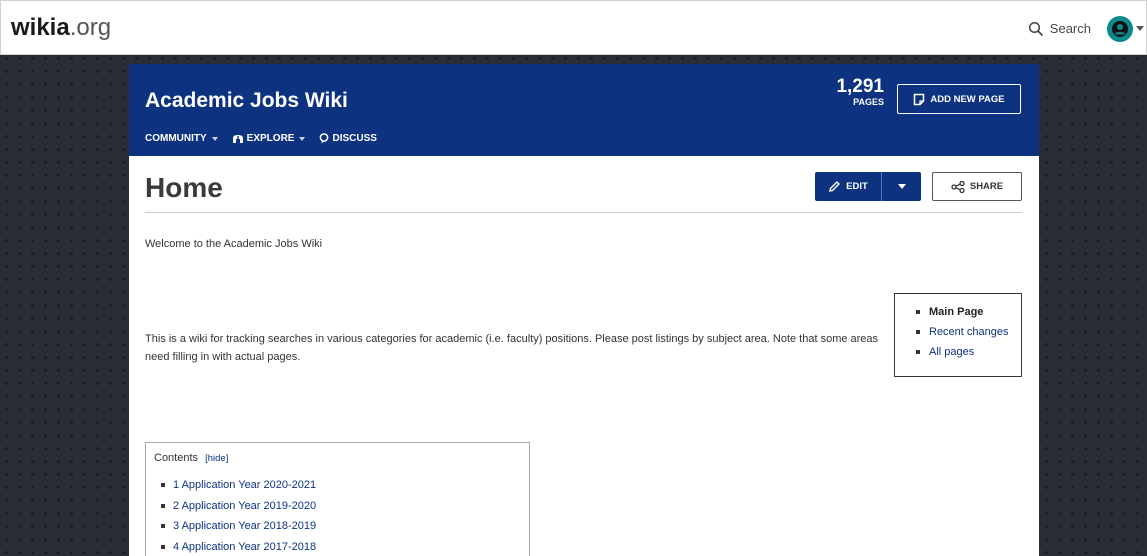 This screenshot has width=1147, height=556. I want to click on nav-discuss: DISCUSS, so click(348, 138).